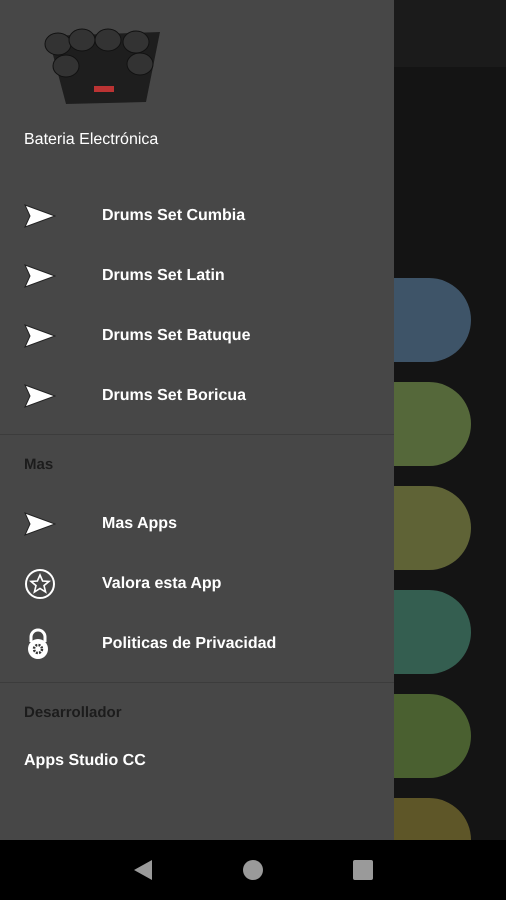 The height and width of the screenshot is (900, 506). Describe the element at coordinates (143, 870) in the screenshot. I see `back-icon` at that location.